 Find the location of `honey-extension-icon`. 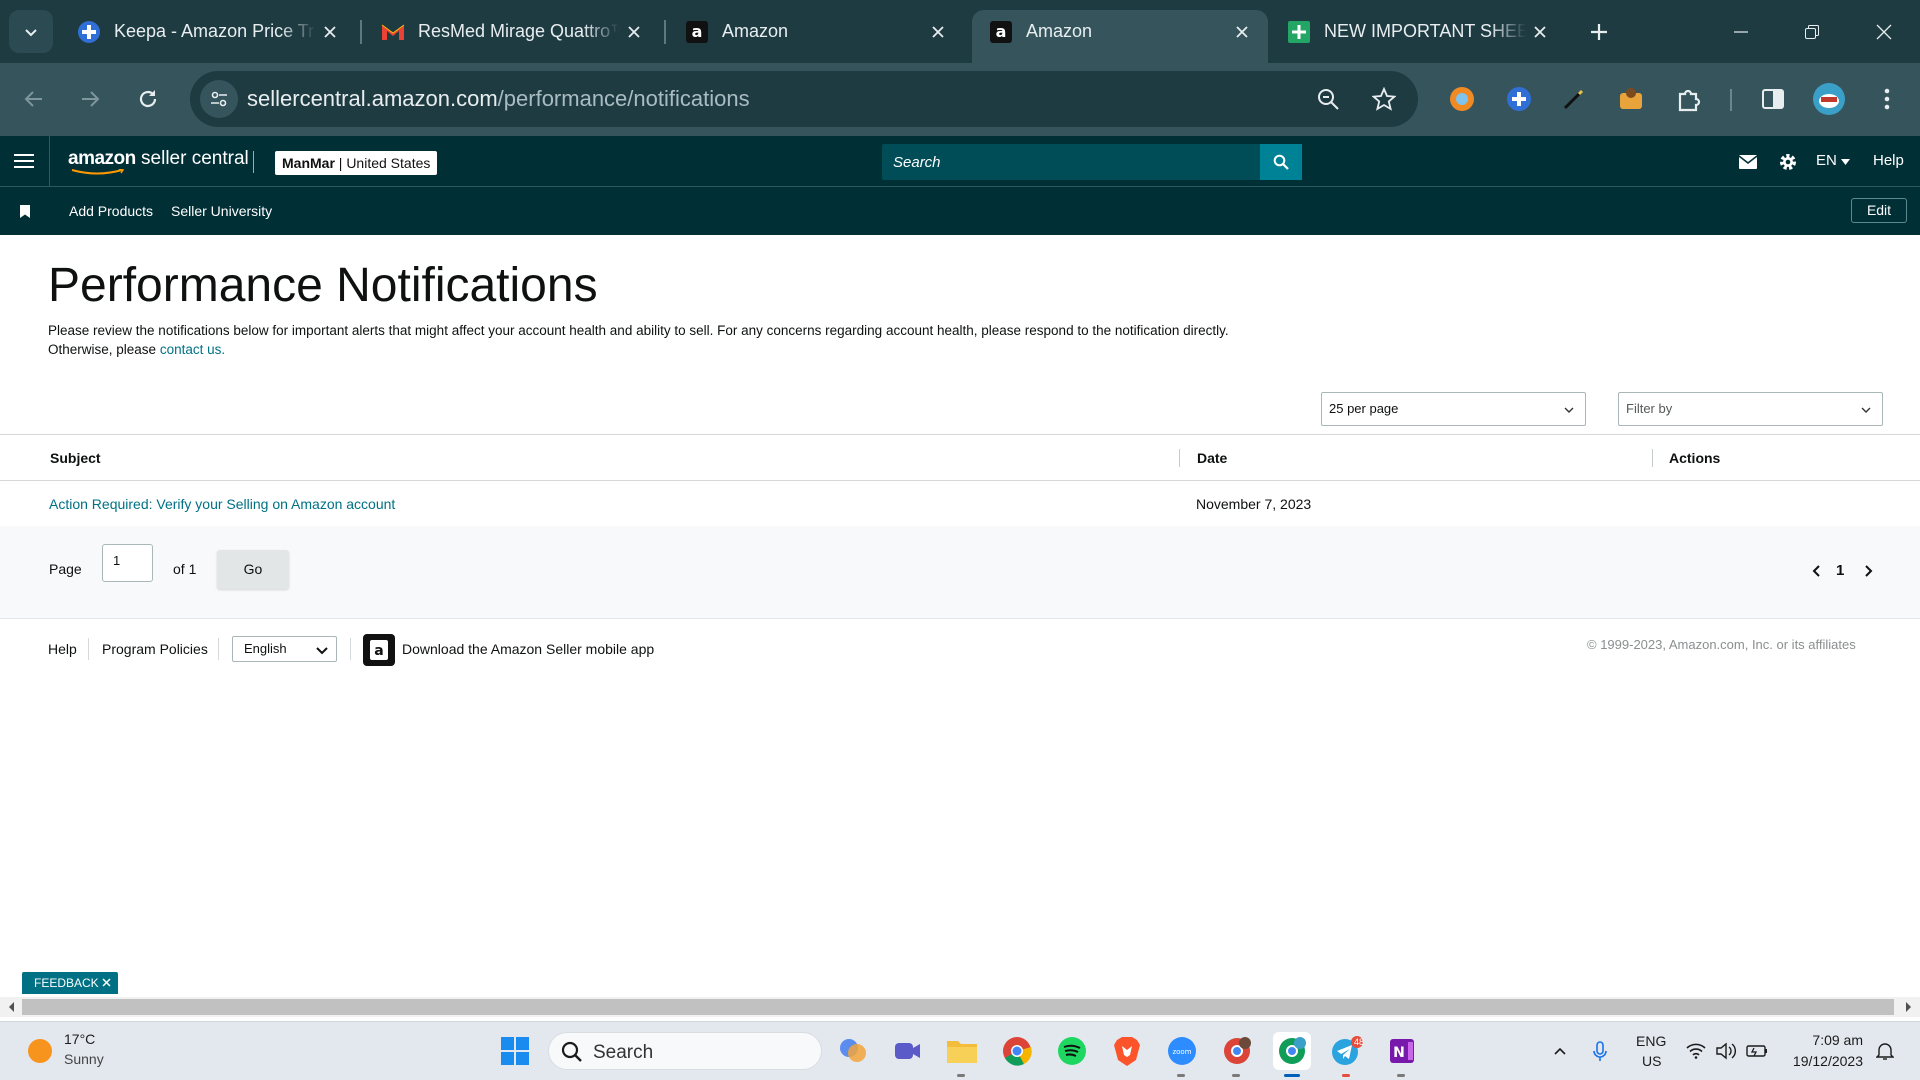

honey-extension-icon is located at coordinates (1631, 99).